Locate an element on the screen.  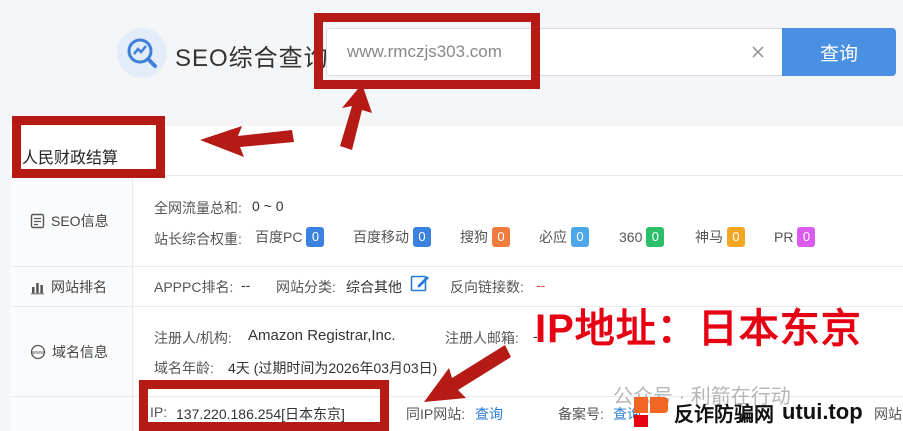
section-seo-info: SEO信息 is located at coordinates (69, 221).